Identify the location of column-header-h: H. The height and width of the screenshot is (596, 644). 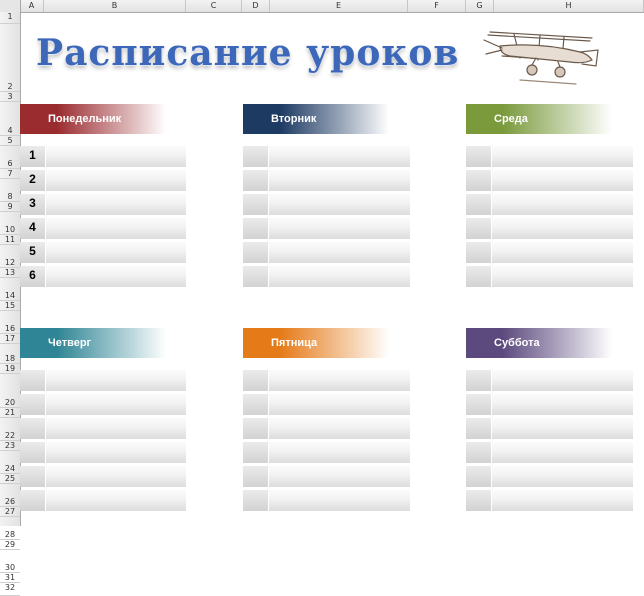
(569, 6).